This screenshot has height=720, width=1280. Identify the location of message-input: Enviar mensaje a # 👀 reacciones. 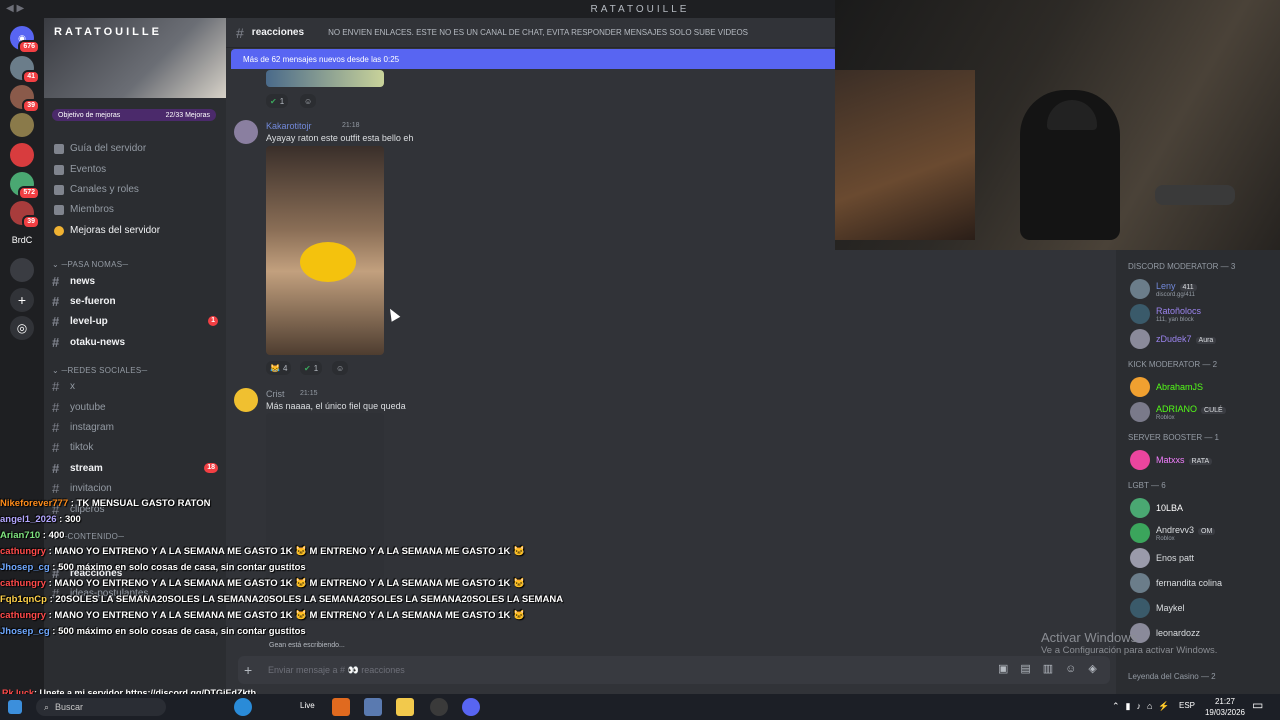
(674, 670).